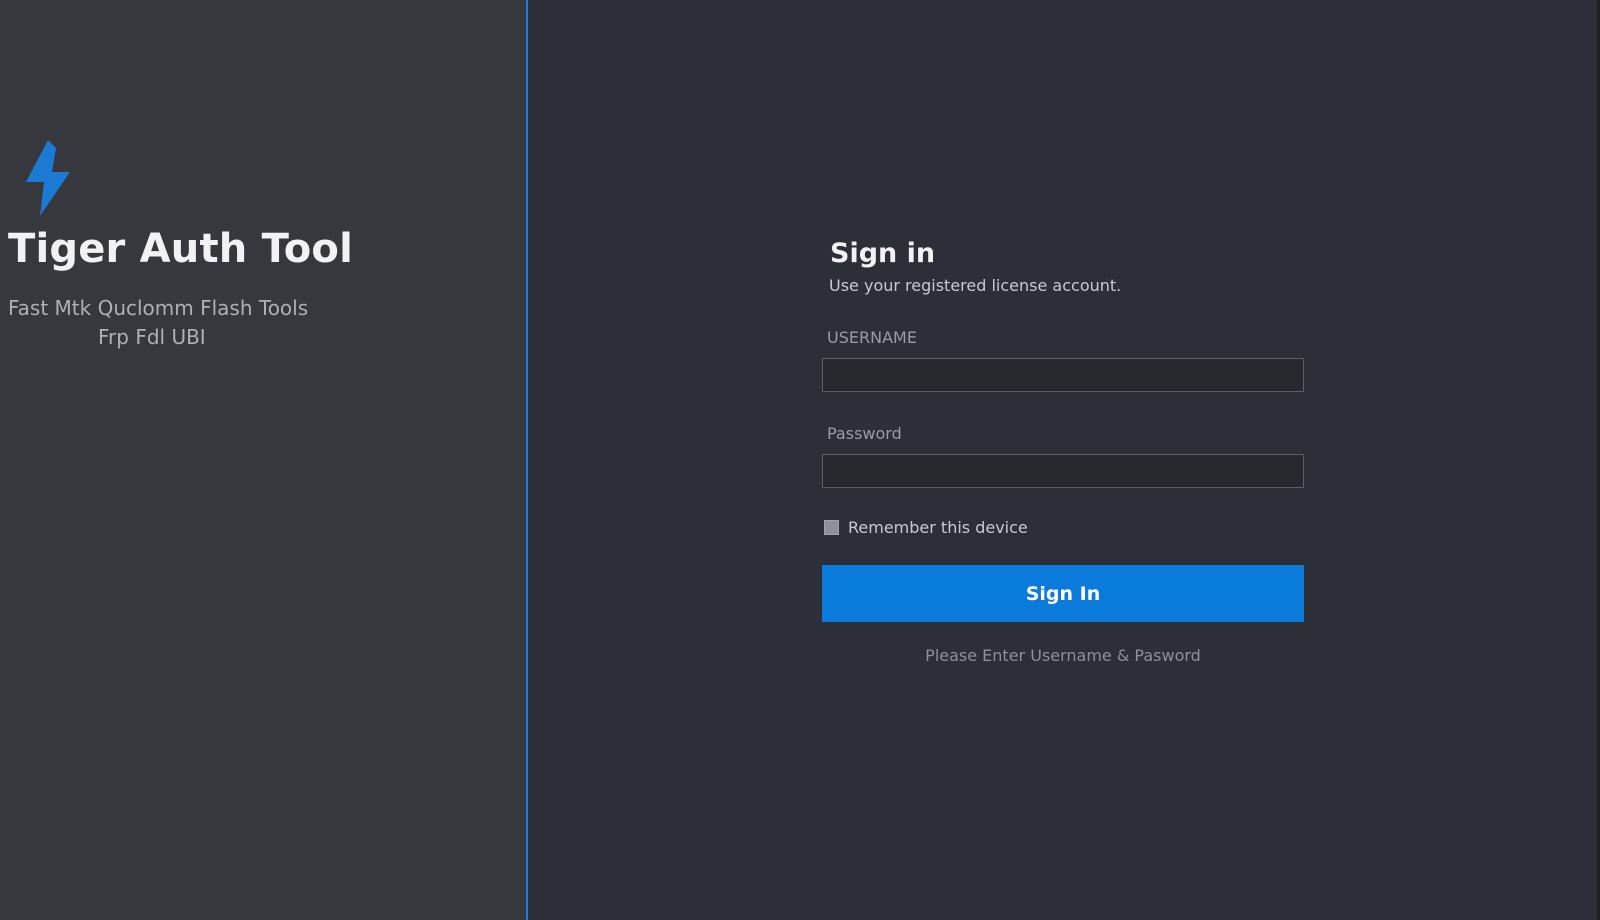  Describe the element at coordinates (975, 285) in the screenshot. I see `signin-subtitle: Use your registered license account.` at that location.